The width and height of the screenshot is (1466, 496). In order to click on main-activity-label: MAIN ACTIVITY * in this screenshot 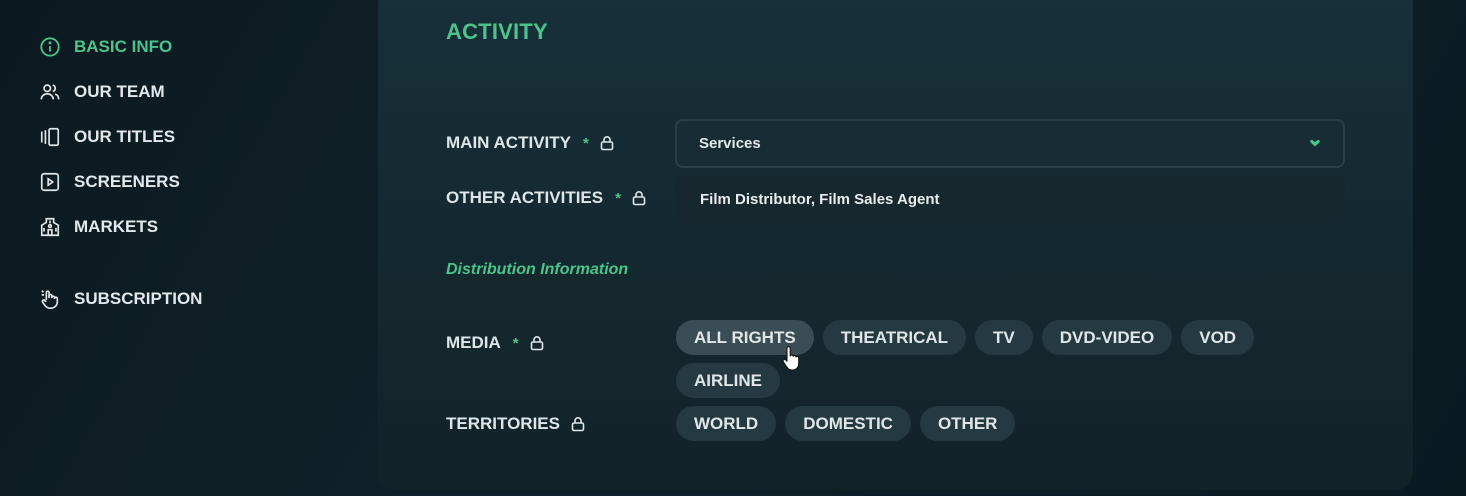, I will do `click(530, 143)`.